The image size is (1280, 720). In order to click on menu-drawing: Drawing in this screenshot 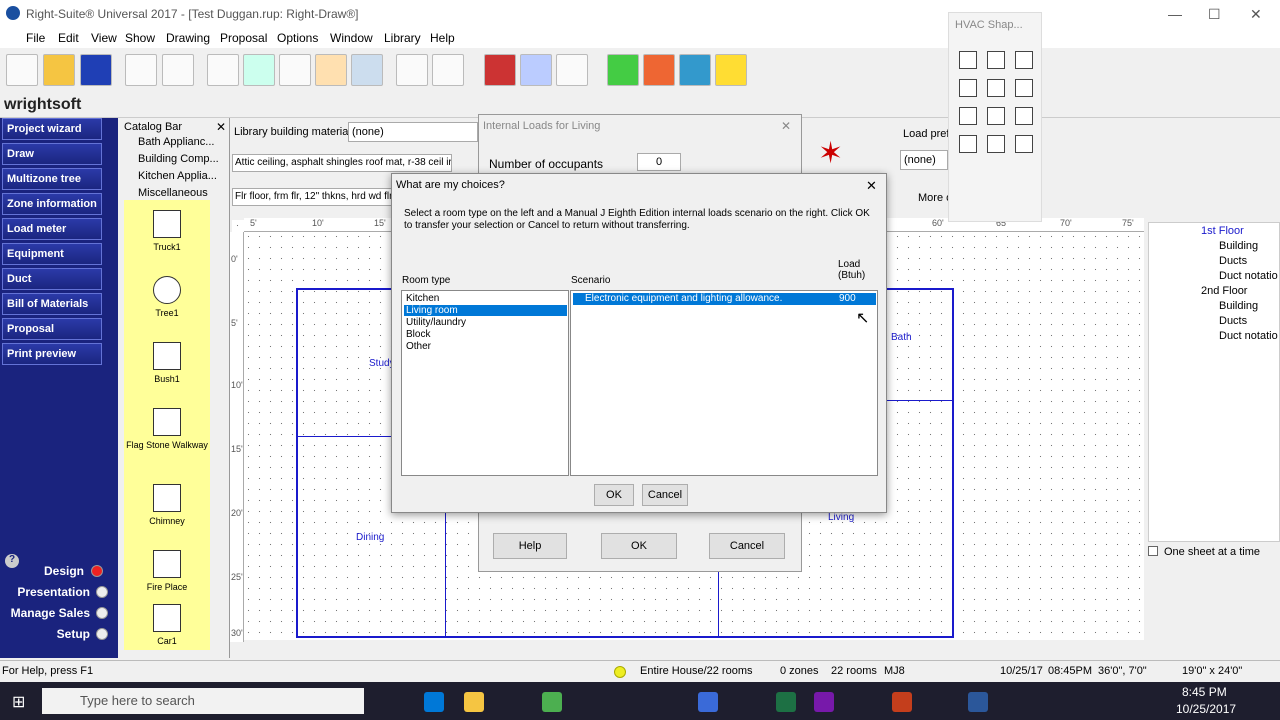, I will do `click(188, 38)`.